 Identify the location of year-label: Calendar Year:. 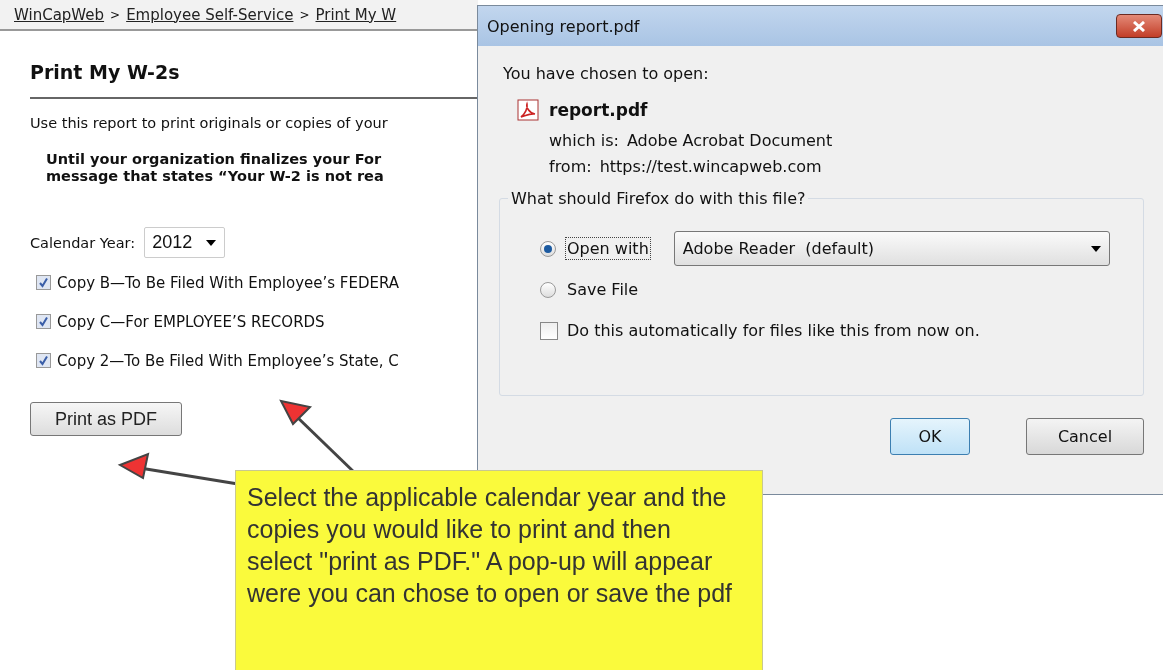
(83, 242).